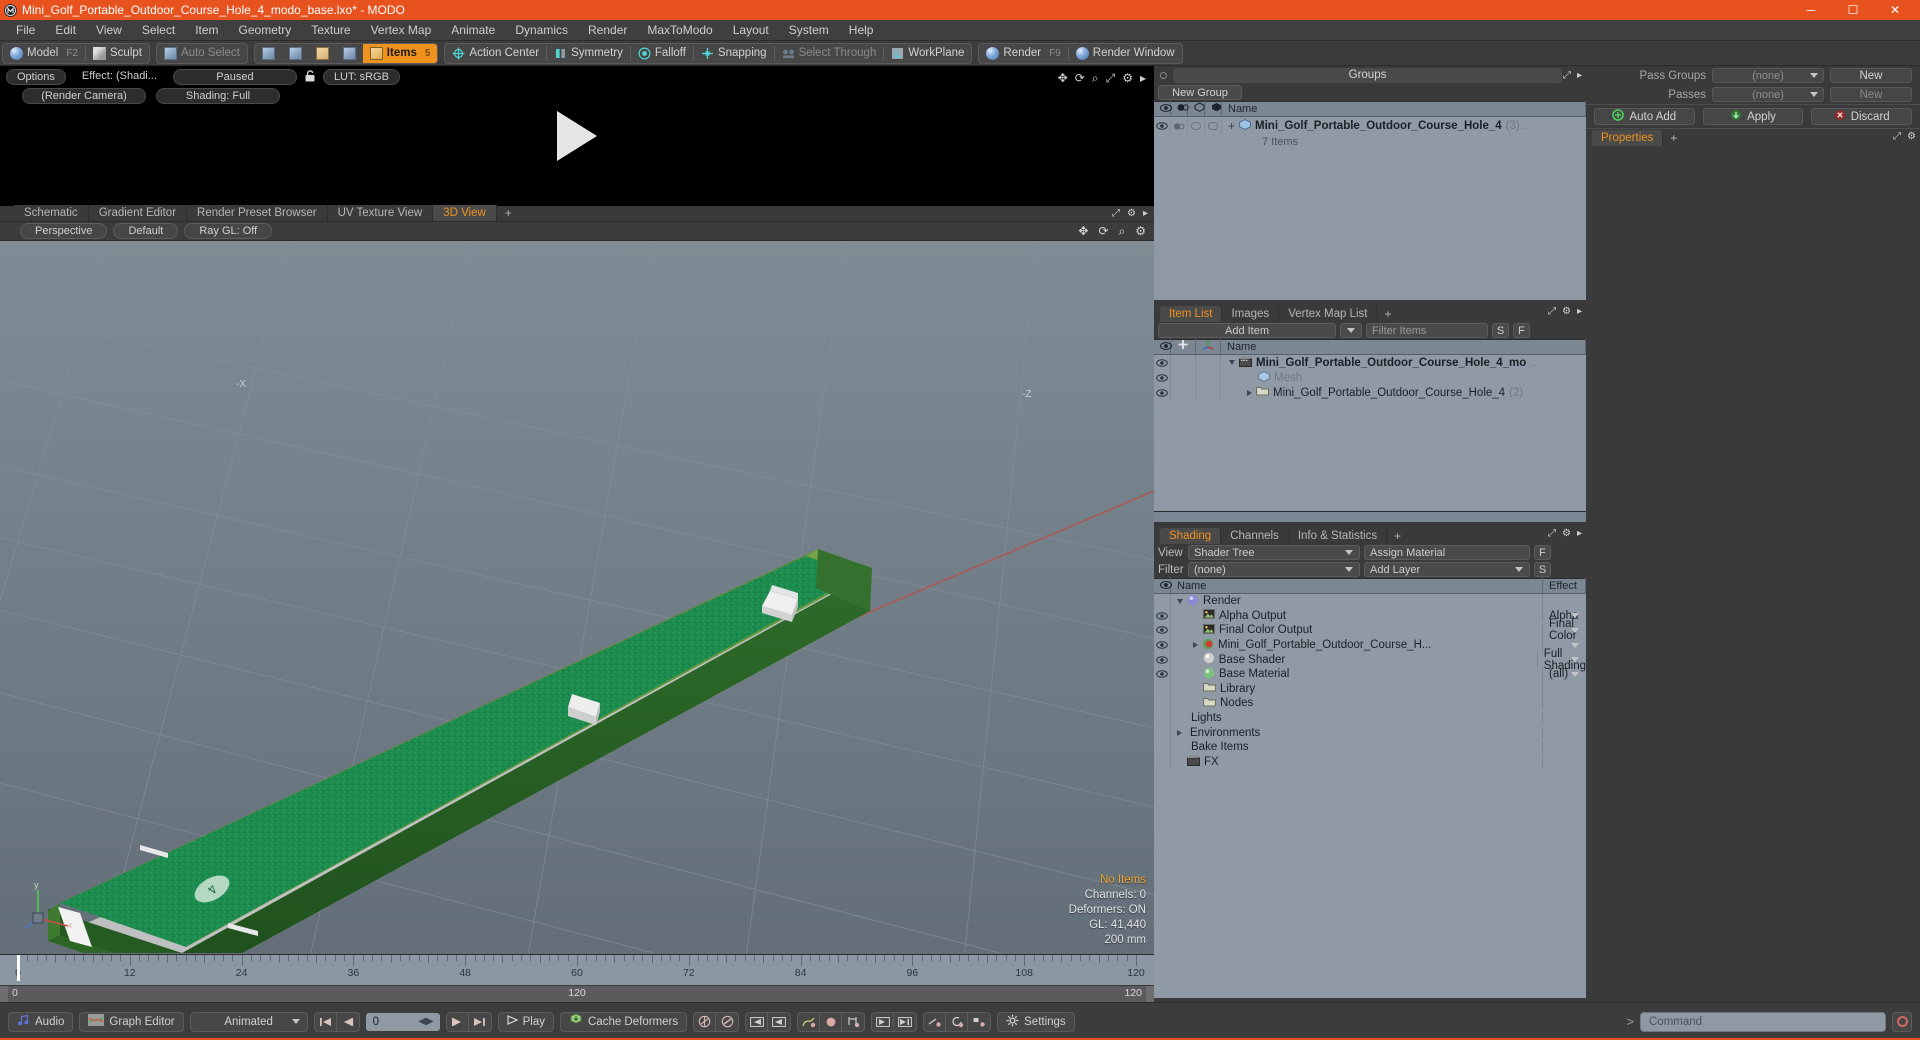 The height and width of the screenshot is (1040, 1920). I want to click on menu-item-geometry: Geometry, so click(265, 30).